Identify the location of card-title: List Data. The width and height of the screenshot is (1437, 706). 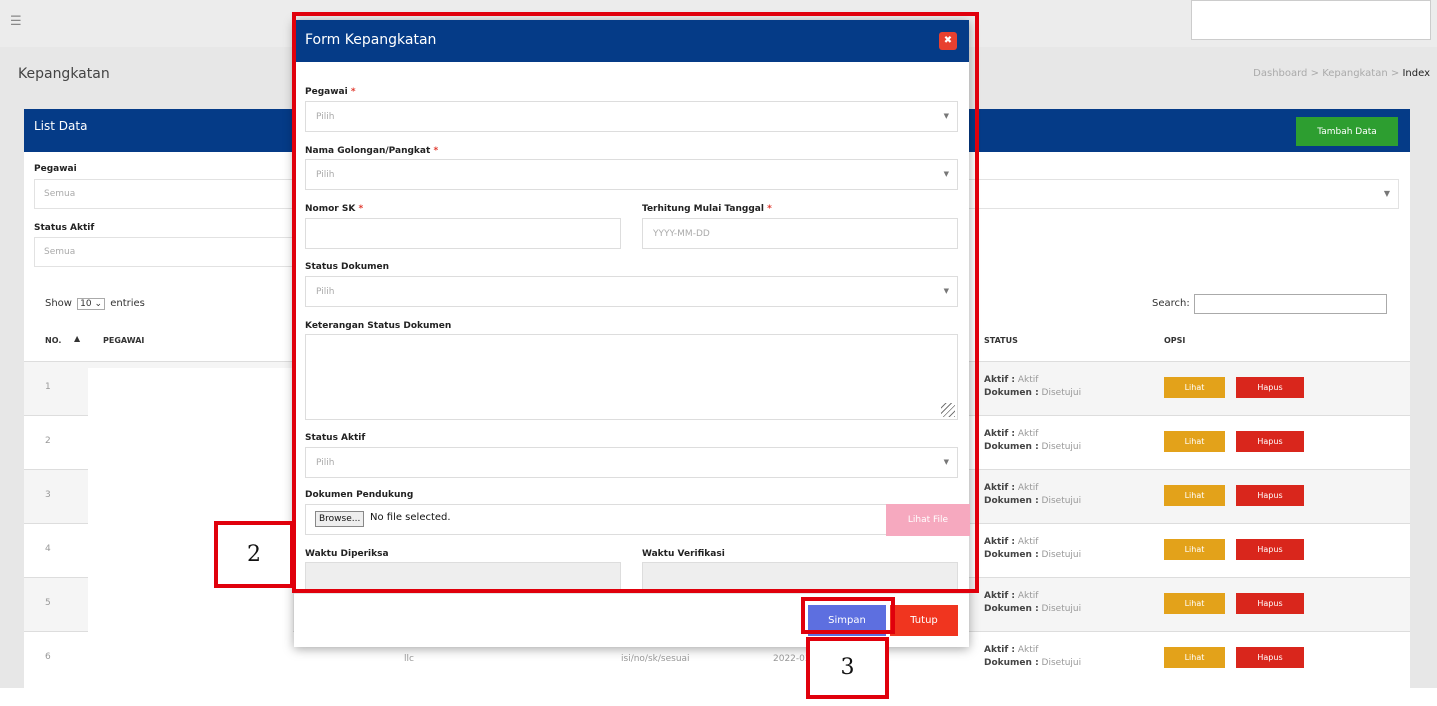
(61, 126).